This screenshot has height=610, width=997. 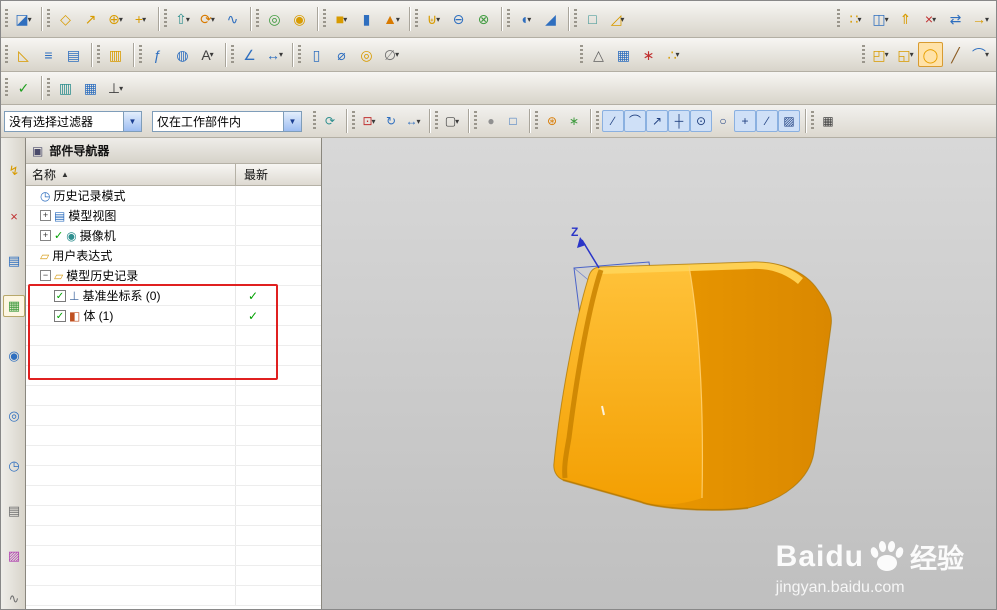 What do you see at coordinates (157, 54) in the screenshot?
I see `expression-icon: ƒ` at bounding box center [157, 54].